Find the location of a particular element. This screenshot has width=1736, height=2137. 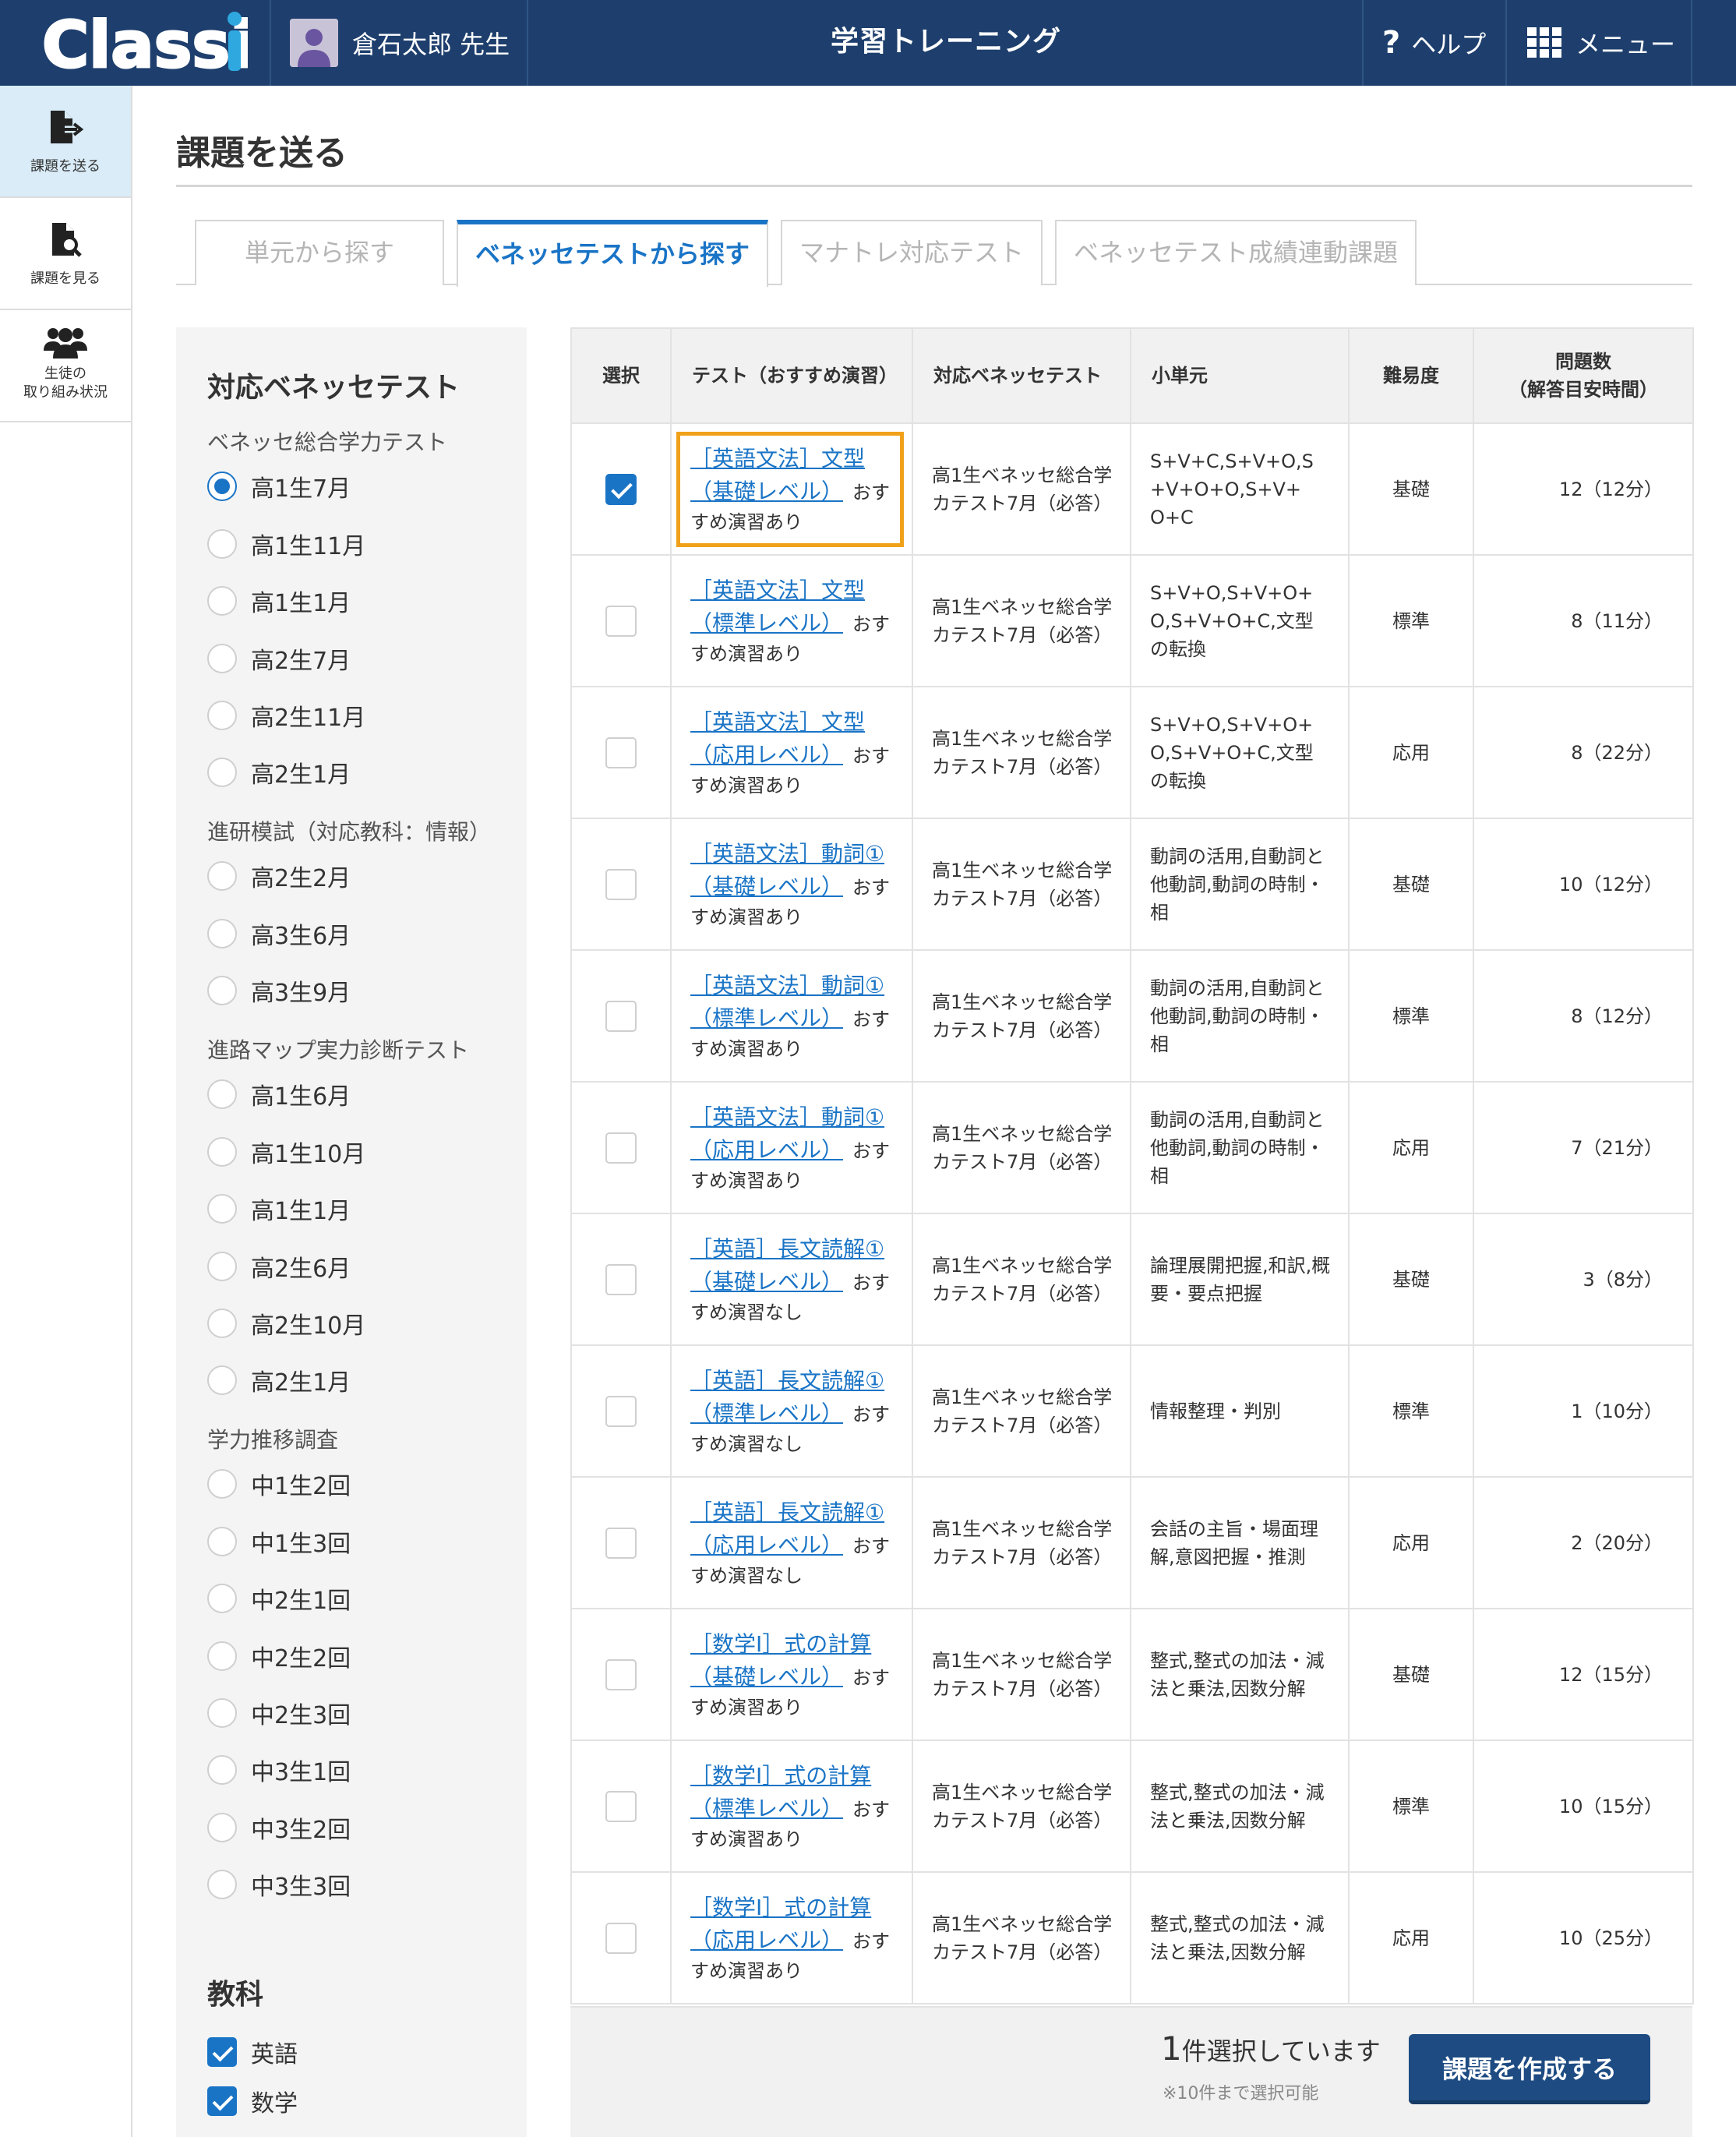

radio-option: 中1生3回 is located at coordinates (279, 1541).